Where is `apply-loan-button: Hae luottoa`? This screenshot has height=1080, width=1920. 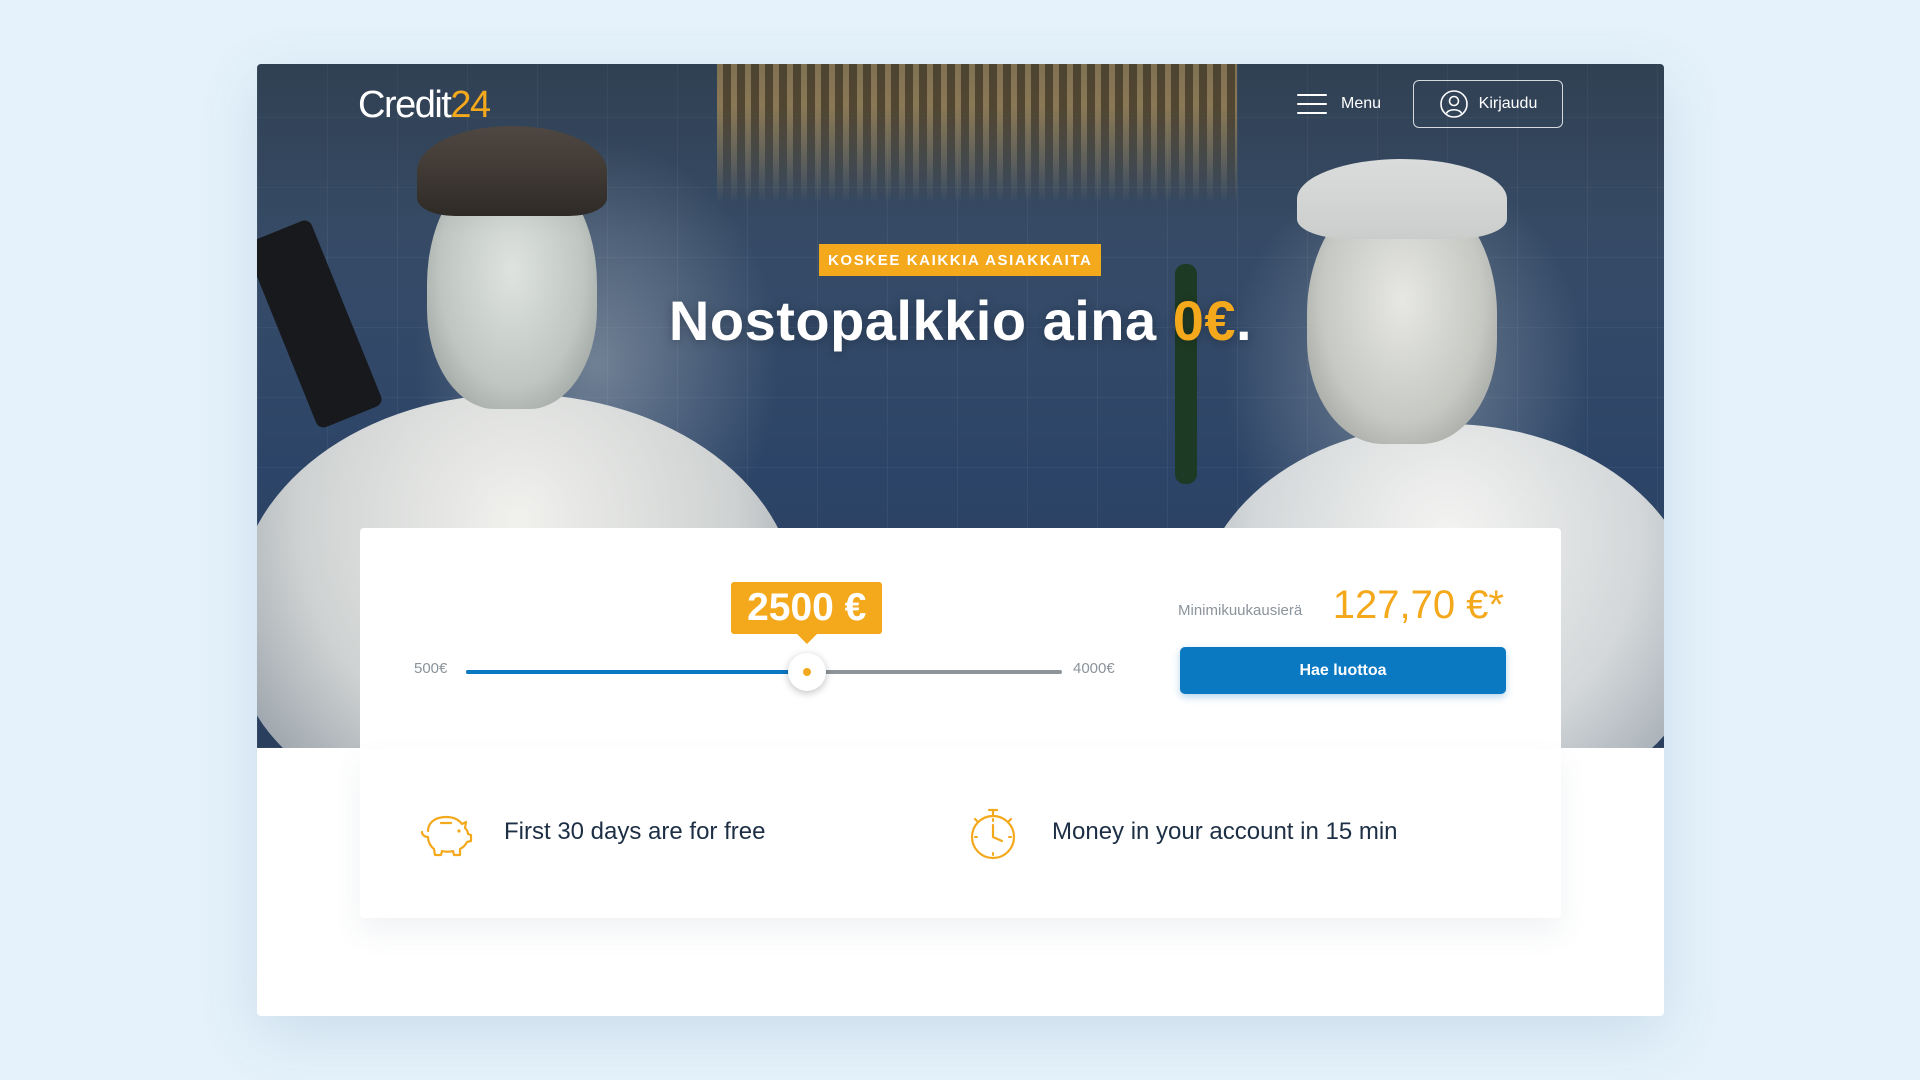 apply-loan-button: Hae luottoa is located at coordinates (1343, 670).